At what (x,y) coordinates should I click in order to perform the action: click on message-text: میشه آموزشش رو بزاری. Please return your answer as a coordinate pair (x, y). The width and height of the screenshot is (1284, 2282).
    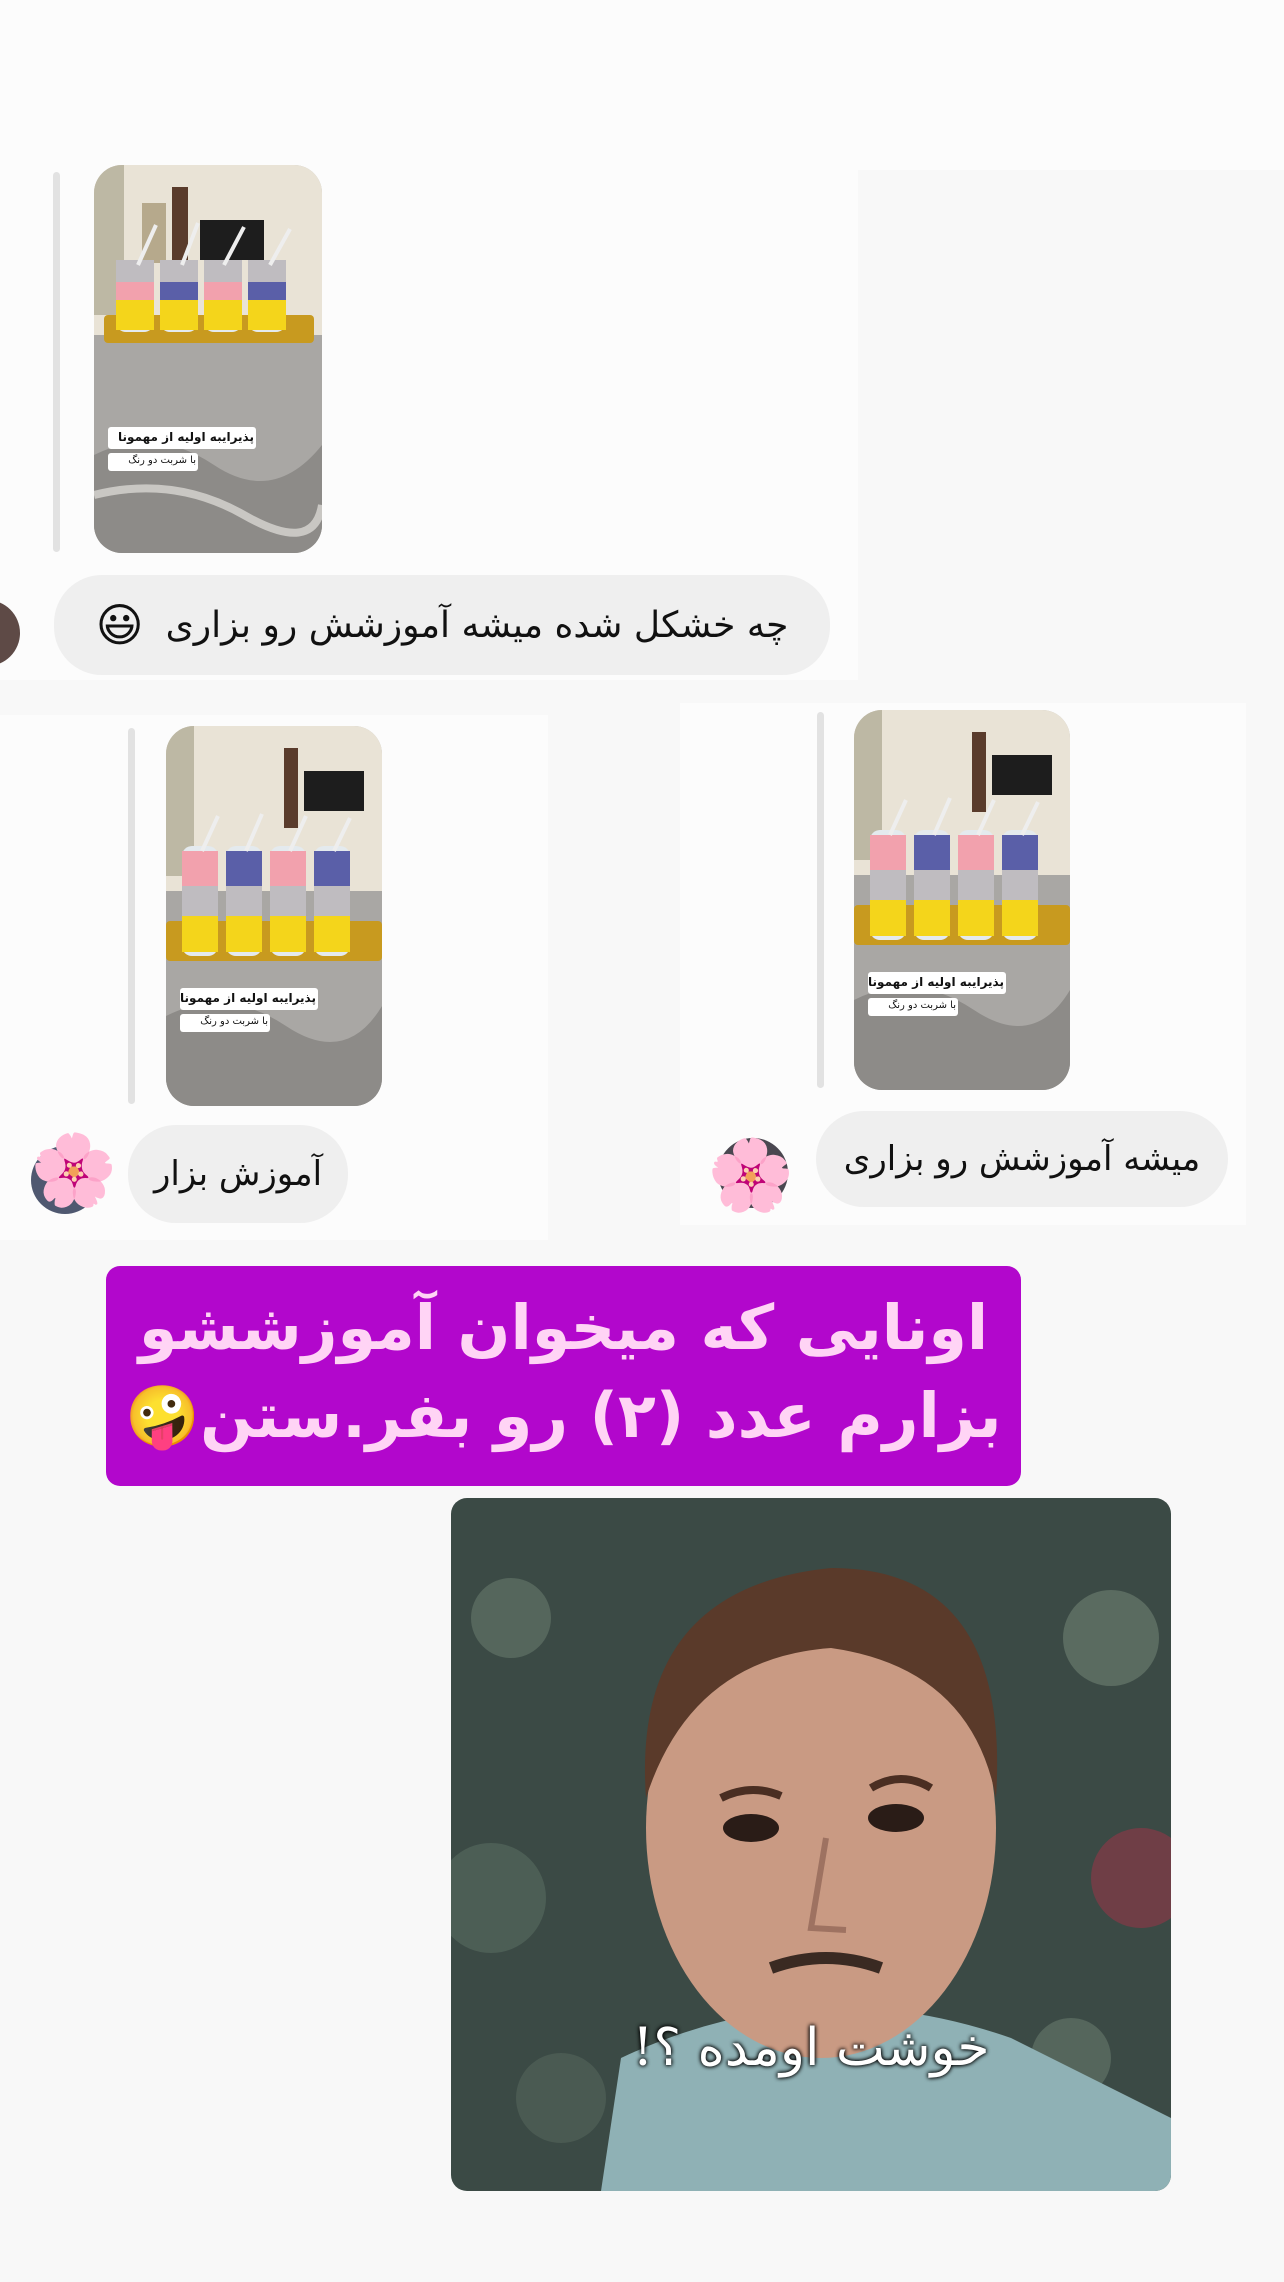
    Looking at the image, I should click on (1022, 1159).